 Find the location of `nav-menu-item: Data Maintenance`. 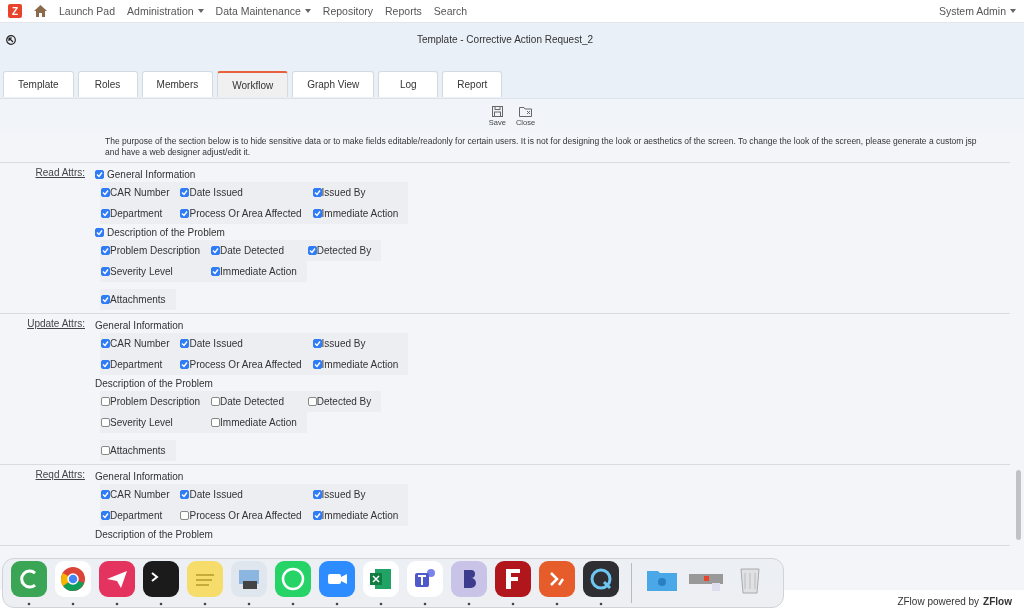

nav-menu-item: Data Maintenance is located at coordinates (263, 11).